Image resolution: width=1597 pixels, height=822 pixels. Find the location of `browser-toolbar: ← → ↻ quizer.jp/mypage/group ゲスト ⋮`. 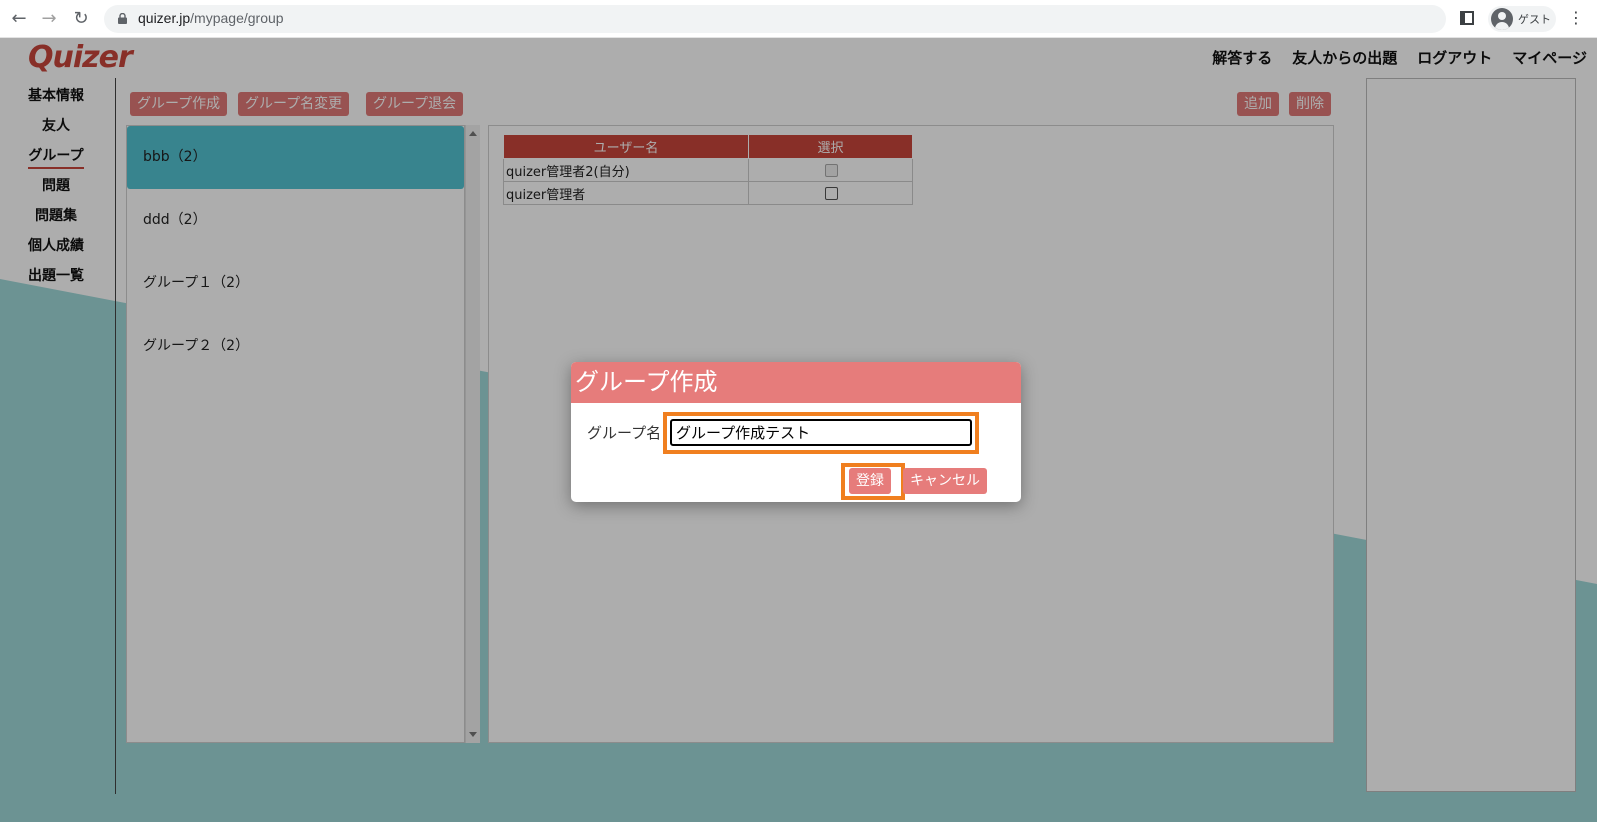

browser-toolbar: ← → ↻ quizer.jp/mypage/group ゲスト ⋮ is located at coordinates (798, 19).